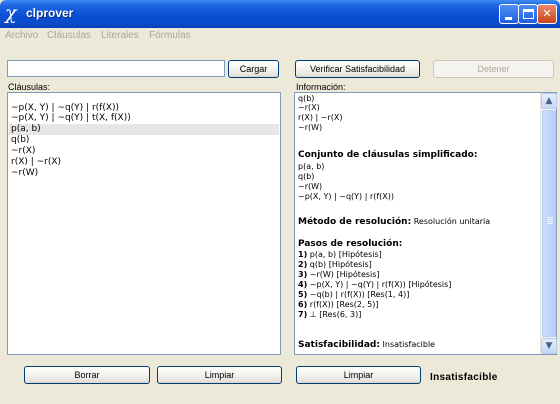  Describe the element at coordinates (20, 140) in the screenshot. I see `clause-item: q(b)` at that location.